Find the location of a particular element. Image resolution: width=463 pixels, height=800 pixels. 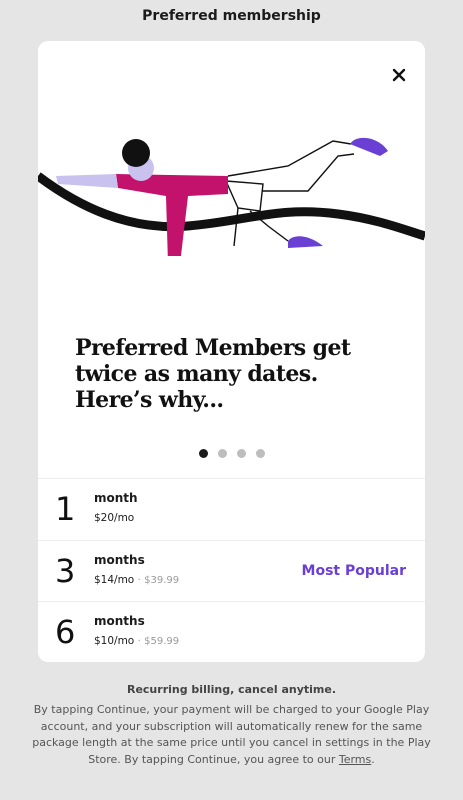

plan-monthly-price: $20/mo is located at coordinates (114, 518).